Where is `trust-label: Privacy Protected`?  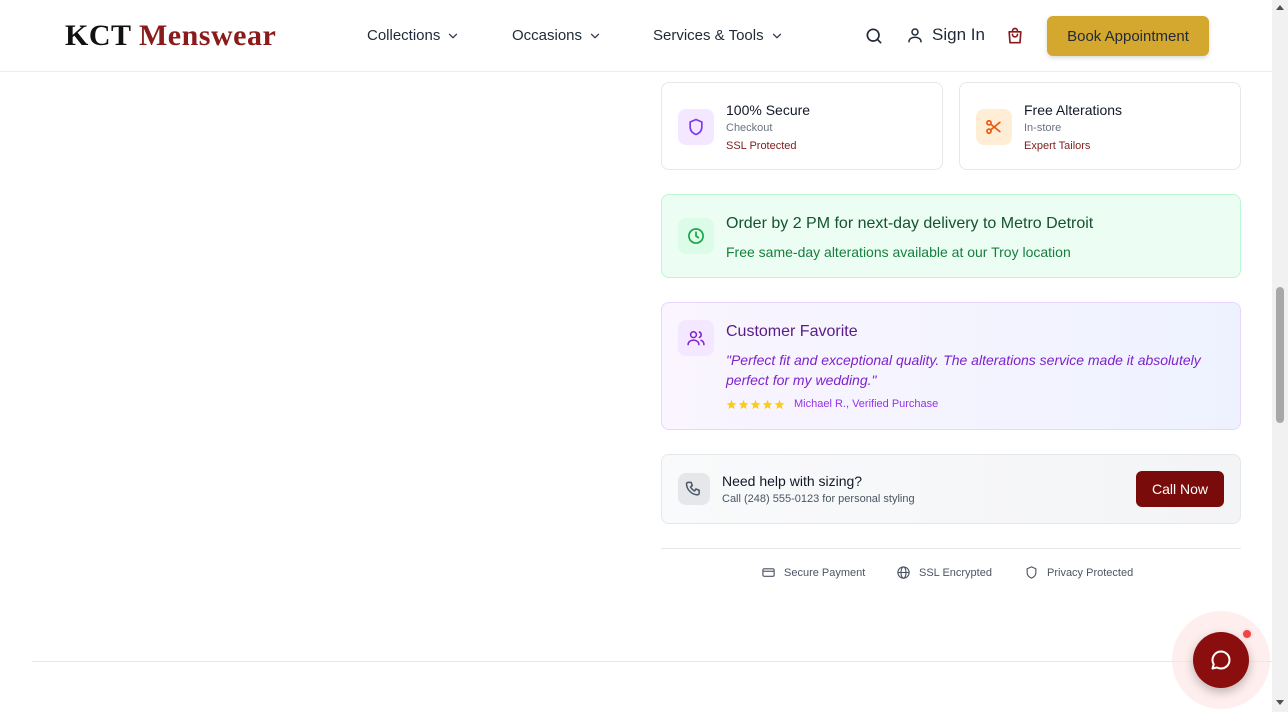 trust-label: Privacy Protected is located at coordinates (1090, 572).